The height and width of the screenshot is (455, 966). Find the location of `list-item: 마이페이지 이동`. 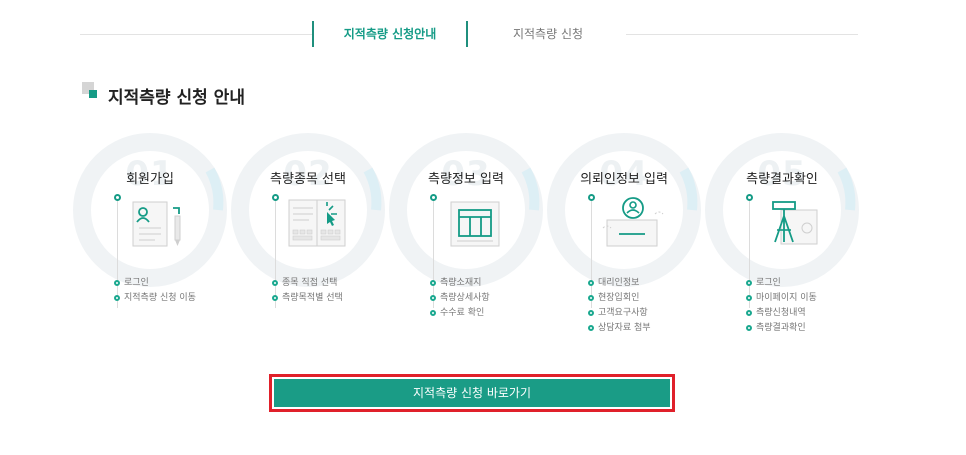

list-item: 마이페이지 이동 is located at coordinates (780, 298).